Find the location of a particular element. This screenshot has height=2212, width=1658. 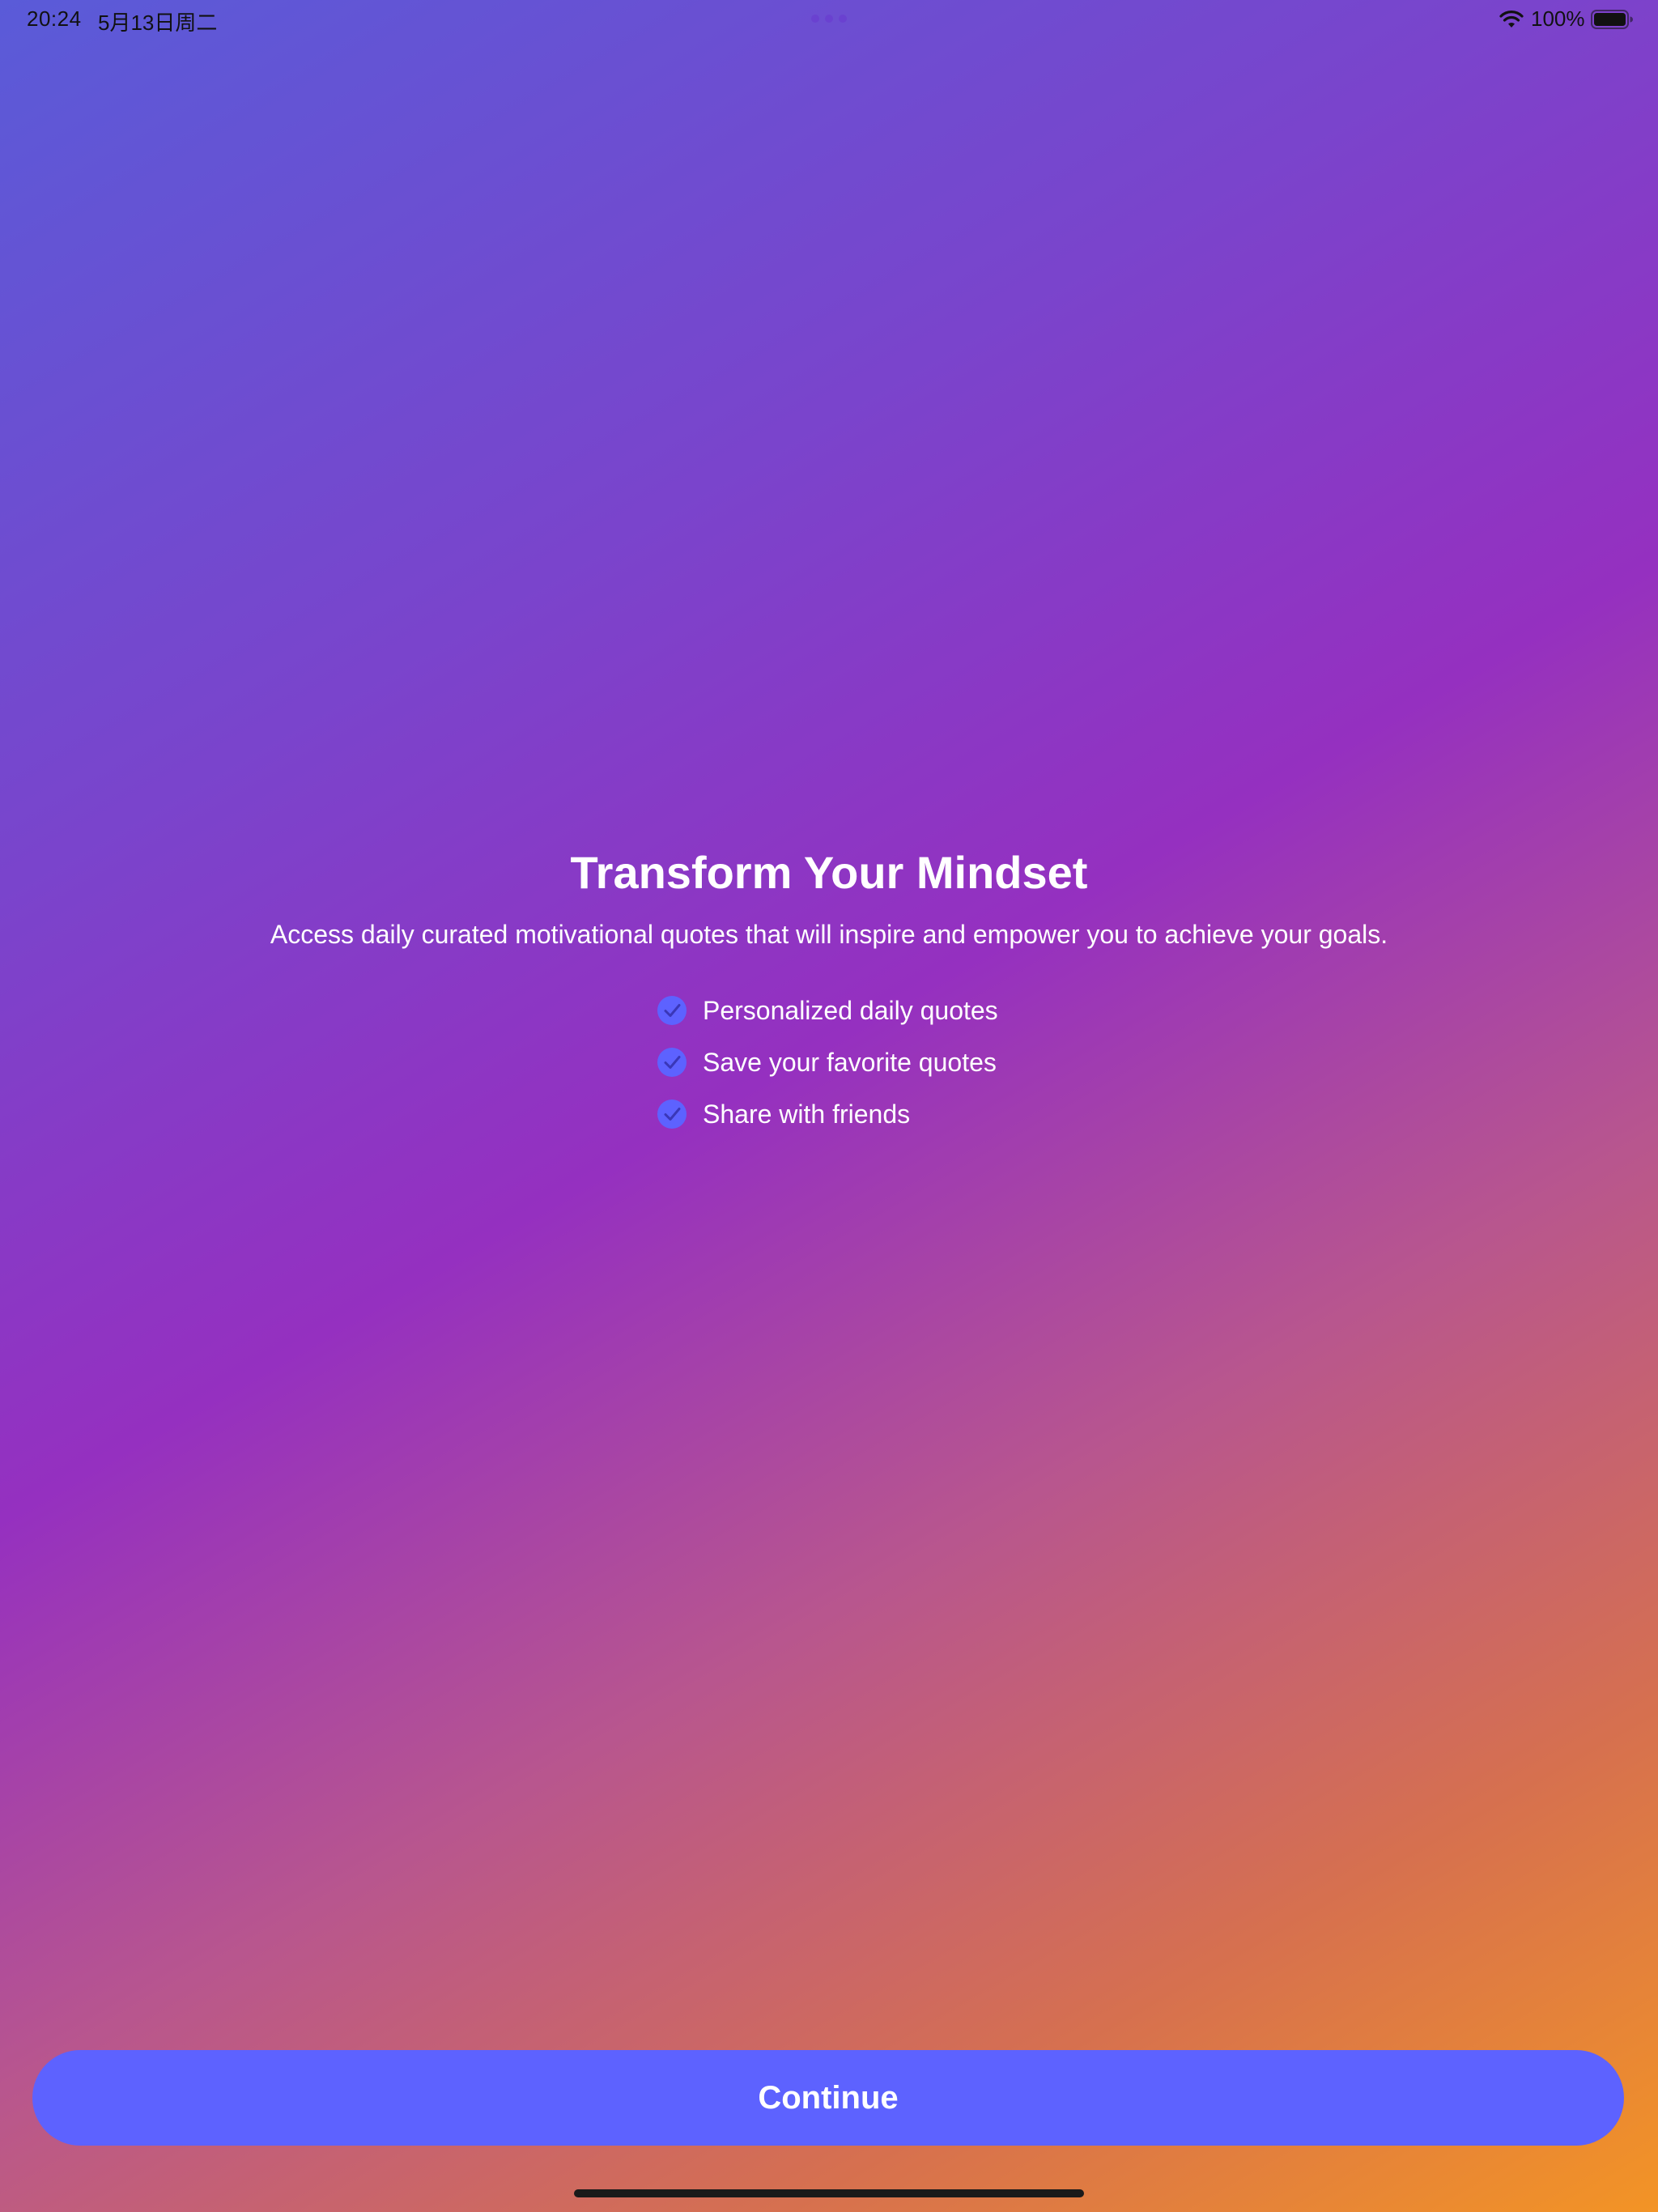

feature-label: Personalized daily quotes is located at coordinates (850, 1010).